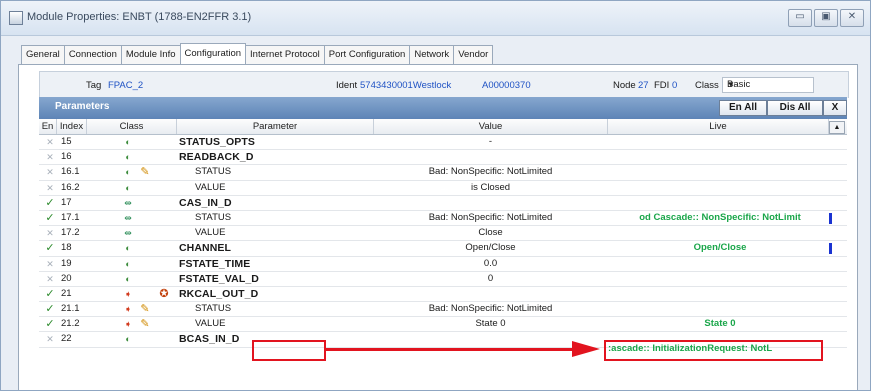 The width and height of the screenshot is (871, 391). Describe the element at coordinates (490, 248) in the screenshot. I see `parameter-value: Open/Close` at that location.